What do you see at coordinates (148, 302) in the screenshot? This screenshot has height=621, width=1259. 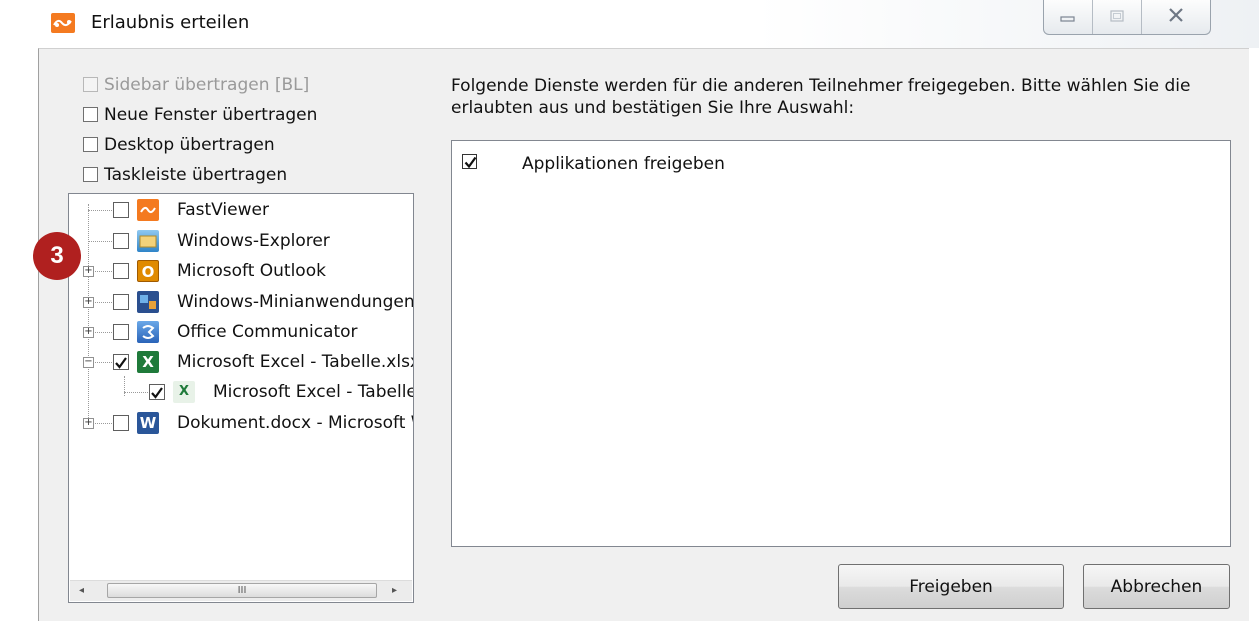 I see `gadgets-icon` at bounding box center [148, 302].